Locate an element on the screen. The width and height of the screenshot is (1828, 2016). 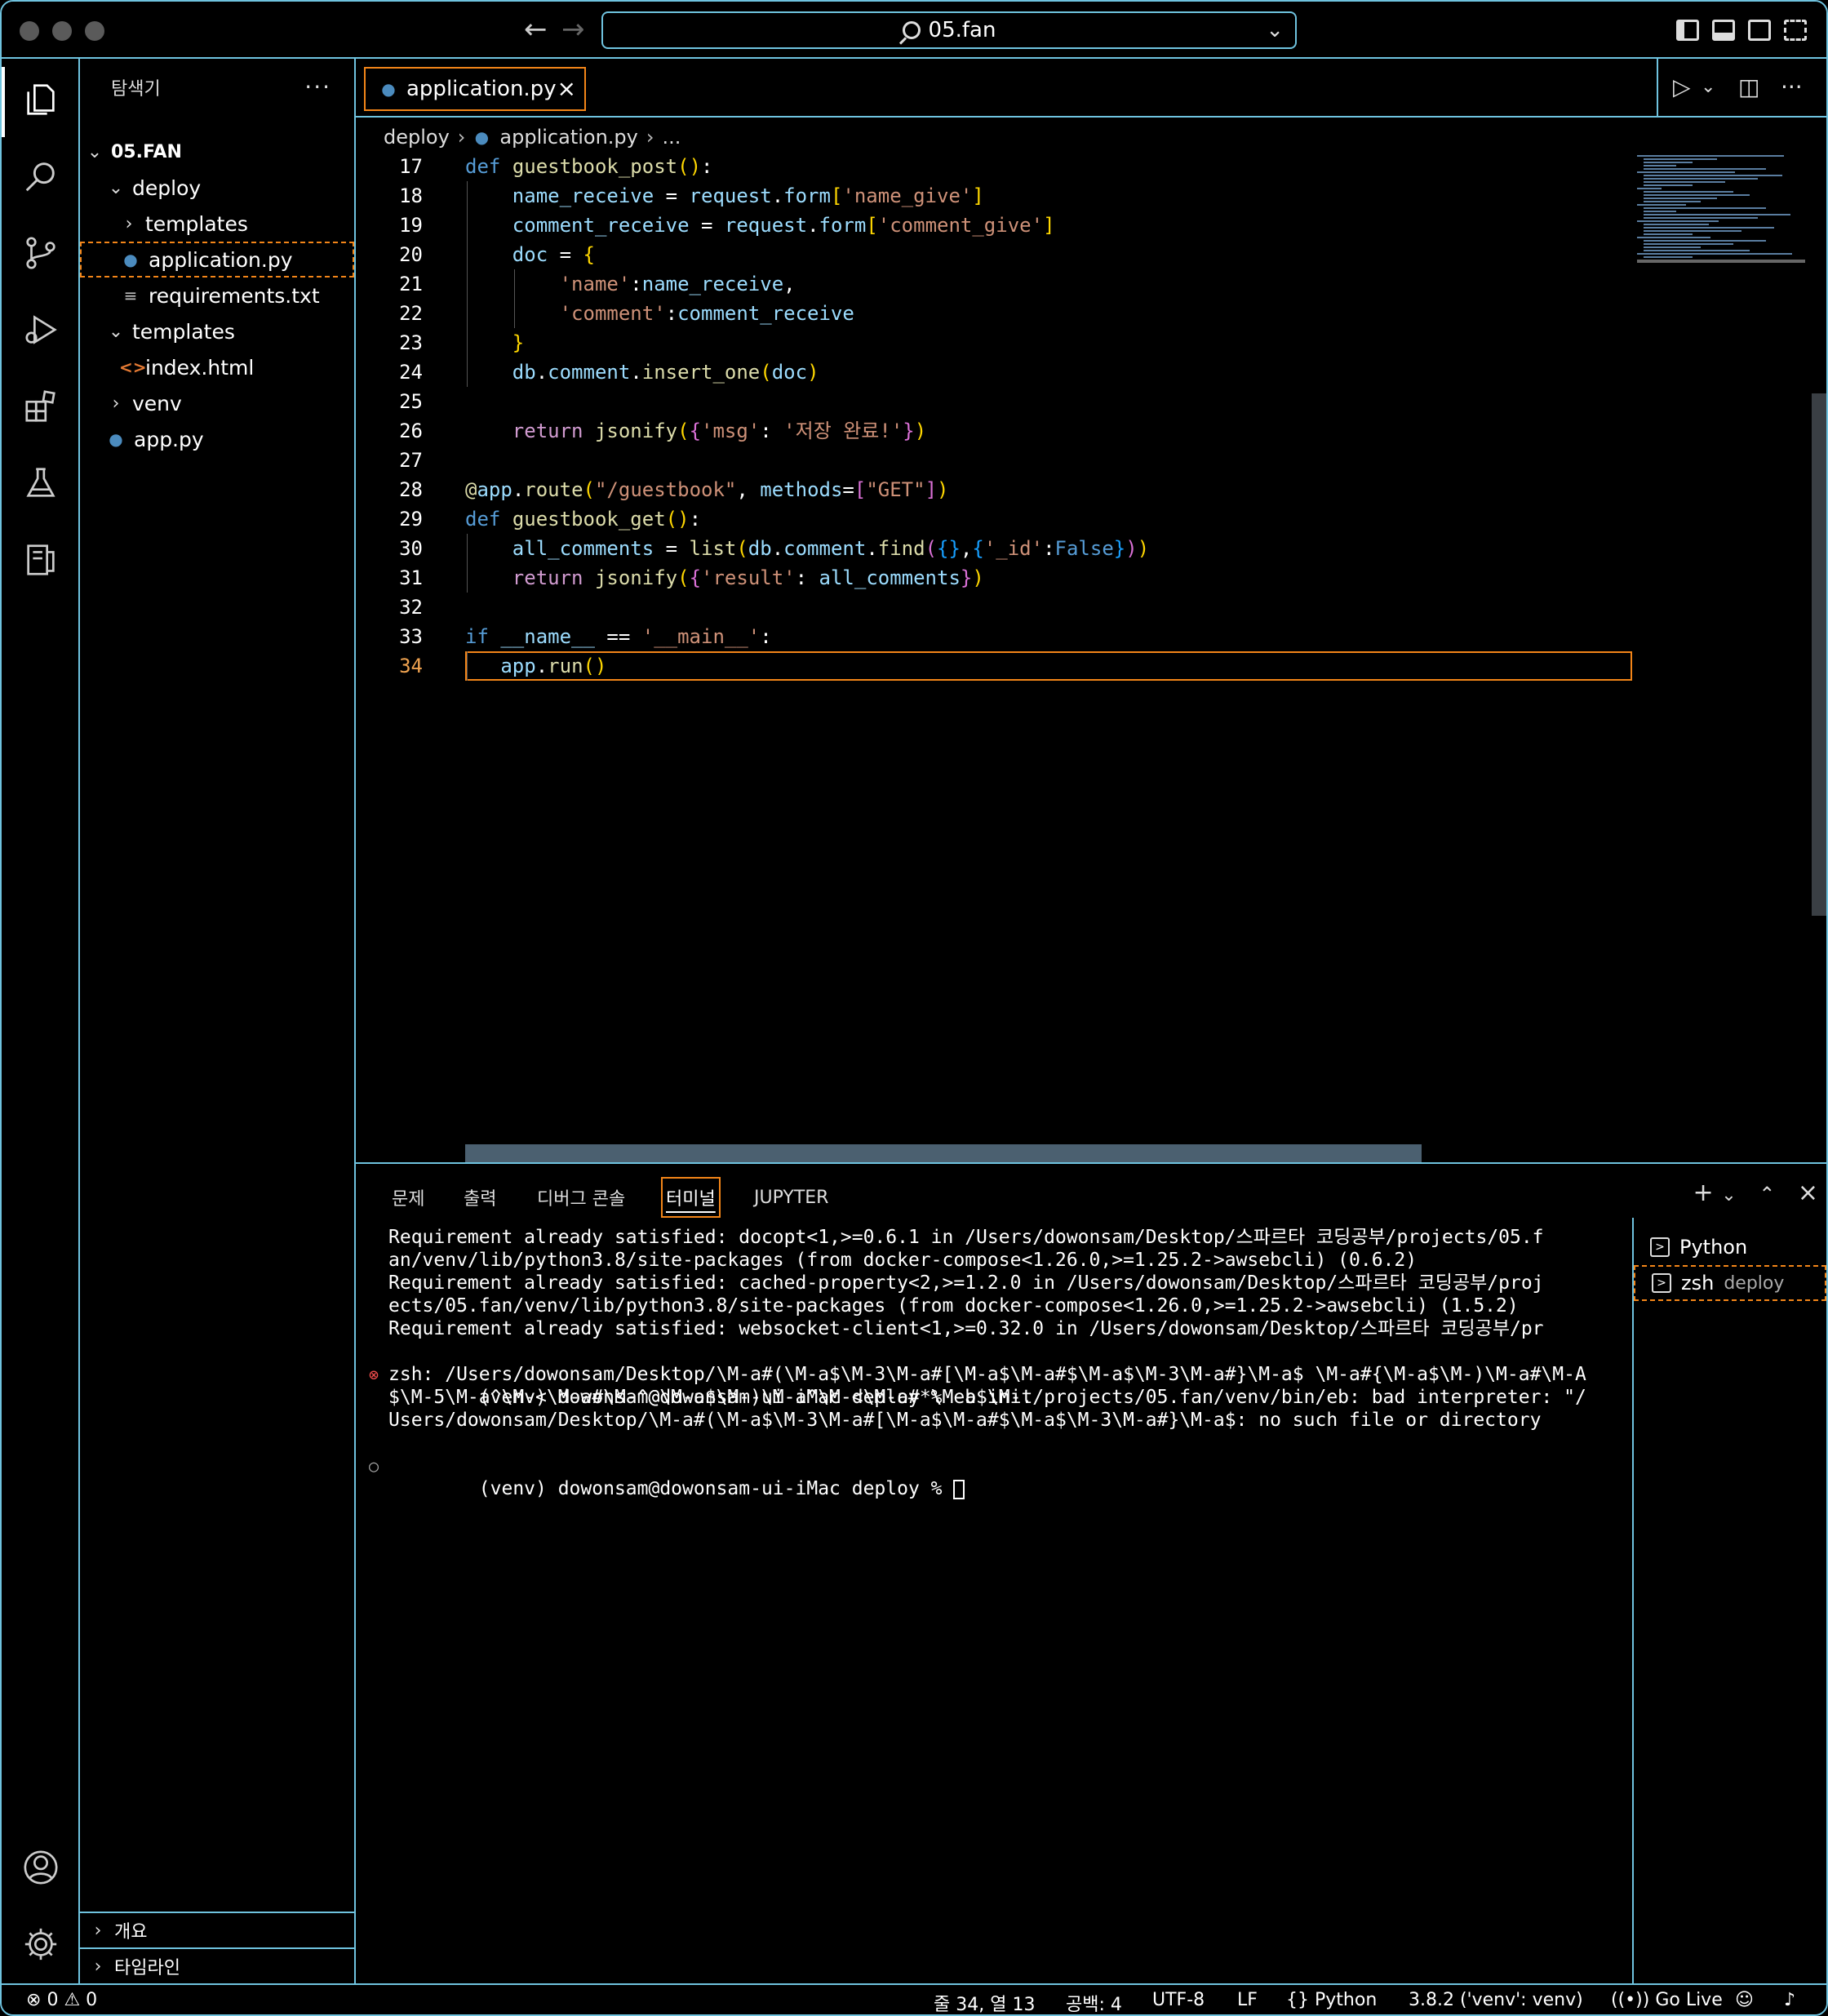
encoding: UTF-8 is located at coordinates (1178, 2000).